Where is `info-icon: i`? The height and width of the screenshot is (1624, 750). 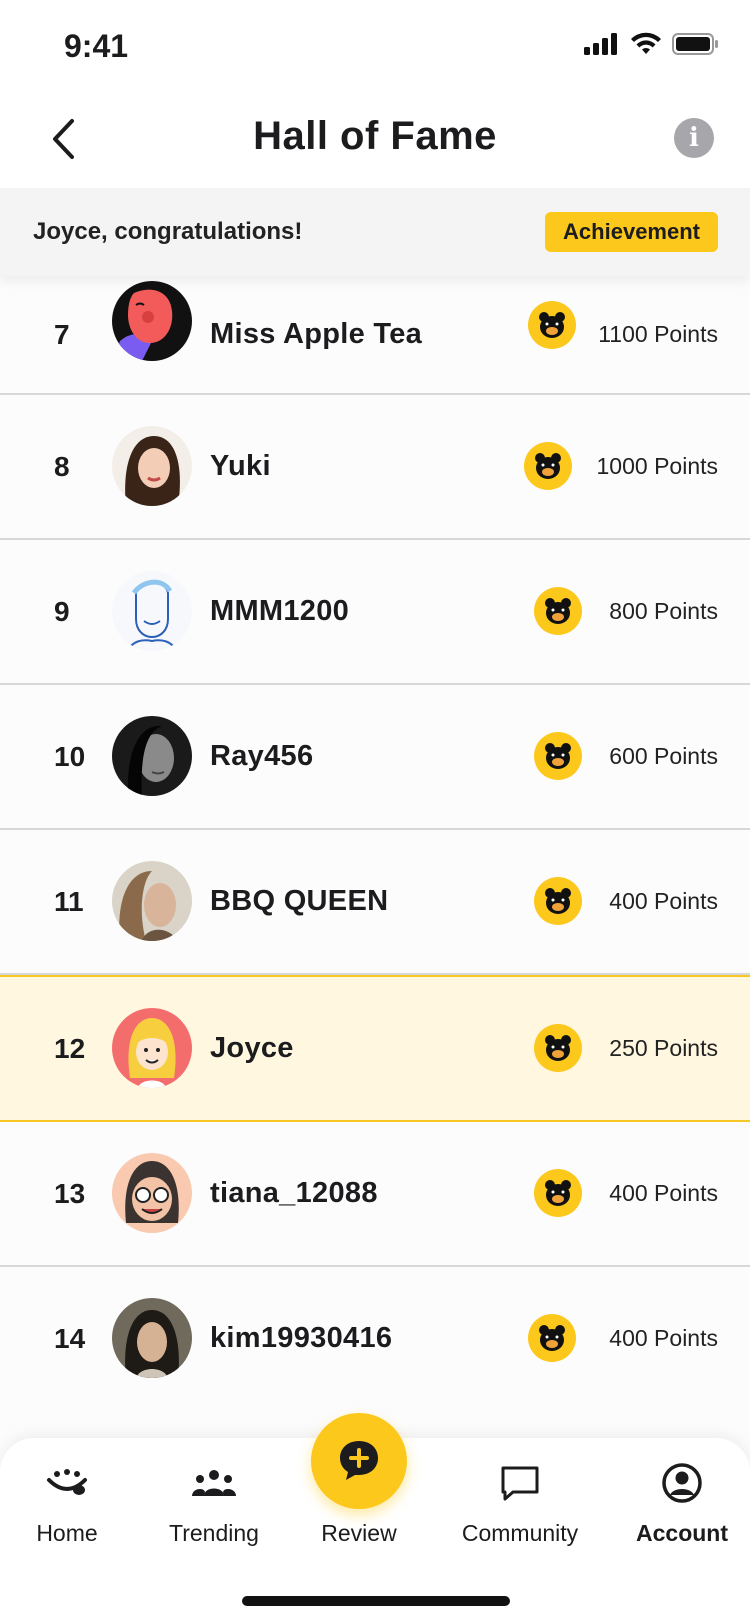
info-icon: i is located at coordinates (694, 138).